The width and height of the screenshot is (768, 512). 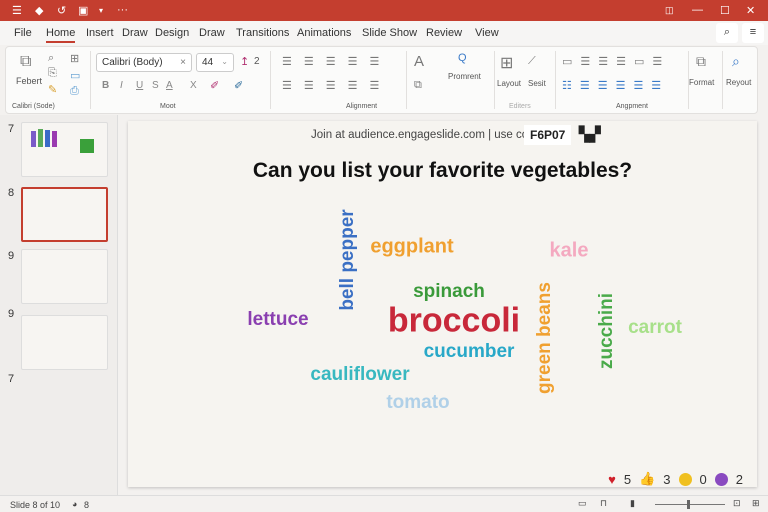 I want to click on strikethrough-button: S, so click(x=155, y=85).